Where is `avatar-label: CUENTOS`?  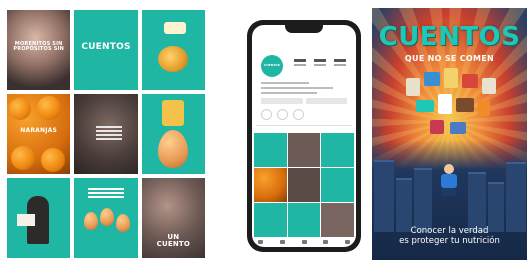
avatar-label: CUENTOS is located at coordinates (272, 65).